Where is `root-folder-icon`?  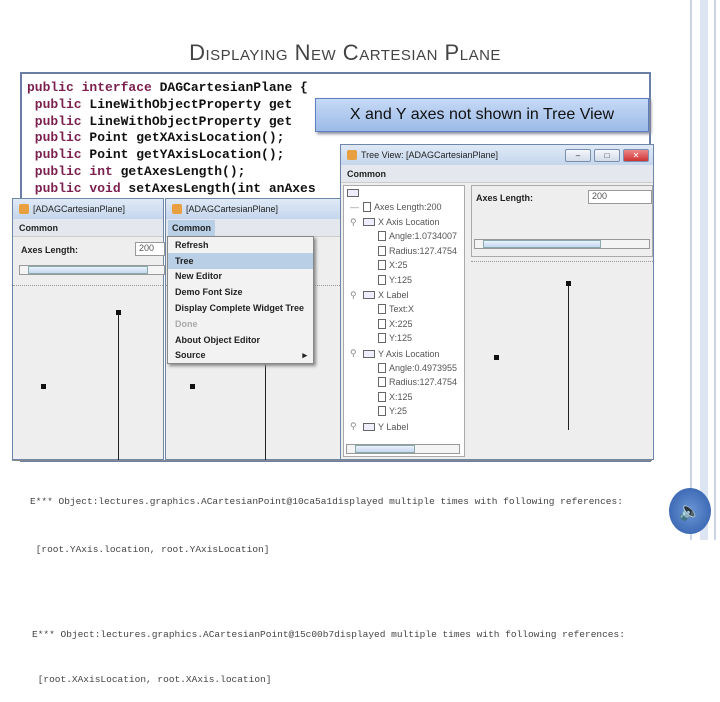
root-folder-icon is located at coordinates (353, 193).